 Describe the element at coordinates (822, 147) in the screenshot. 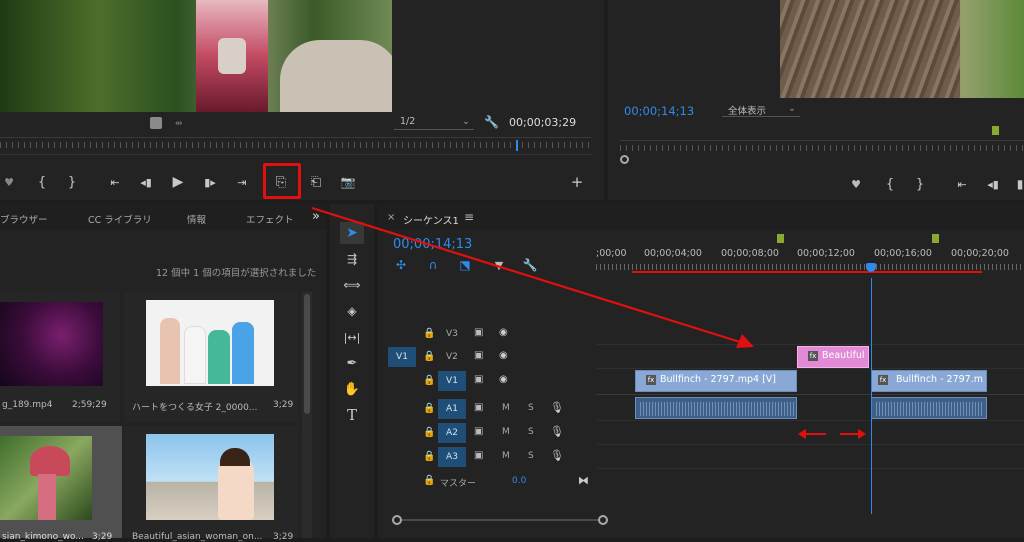

I see `program-timebar` at that location.